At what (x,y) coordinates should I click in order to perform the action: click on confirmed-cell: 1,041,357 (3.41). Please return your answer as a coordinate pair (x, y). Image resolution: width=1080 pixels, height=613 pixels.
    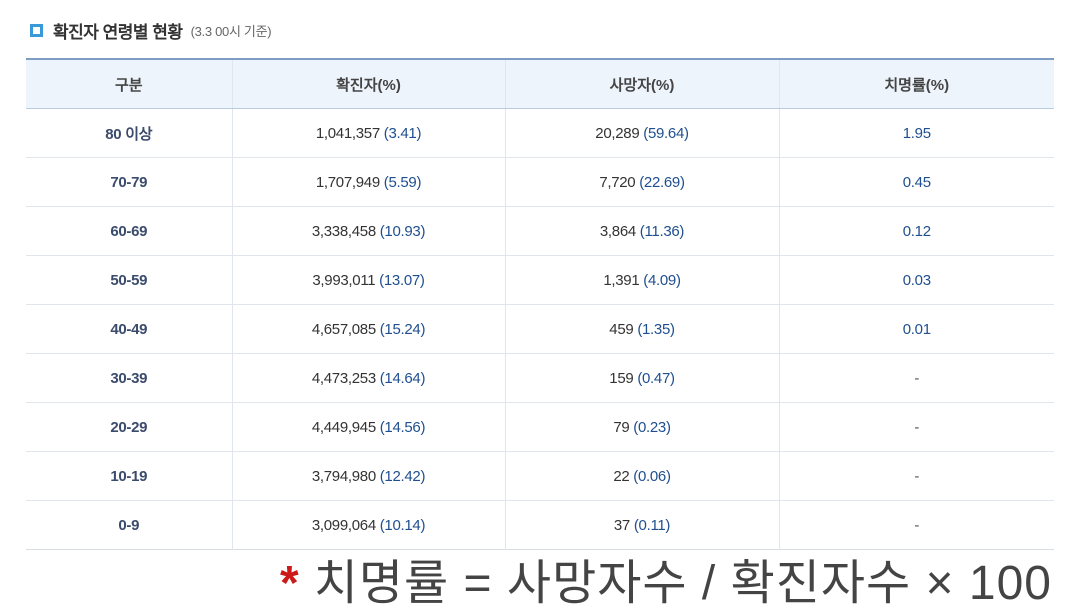
    Looking at the image, I should click on (368, 133).